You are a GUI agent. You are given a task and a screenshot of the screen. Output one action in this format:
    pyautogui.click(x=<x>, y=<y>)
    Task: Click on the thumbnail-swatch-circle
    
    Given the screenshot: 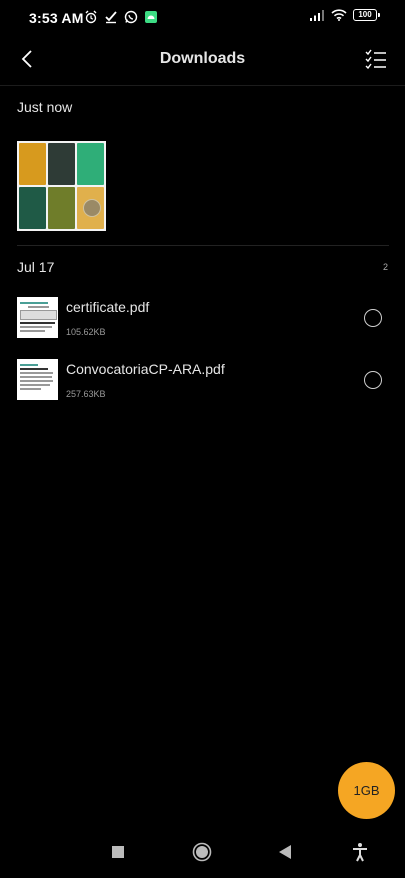 What is the action you would take?
    pyautogui.click(x=92, y=208)
    